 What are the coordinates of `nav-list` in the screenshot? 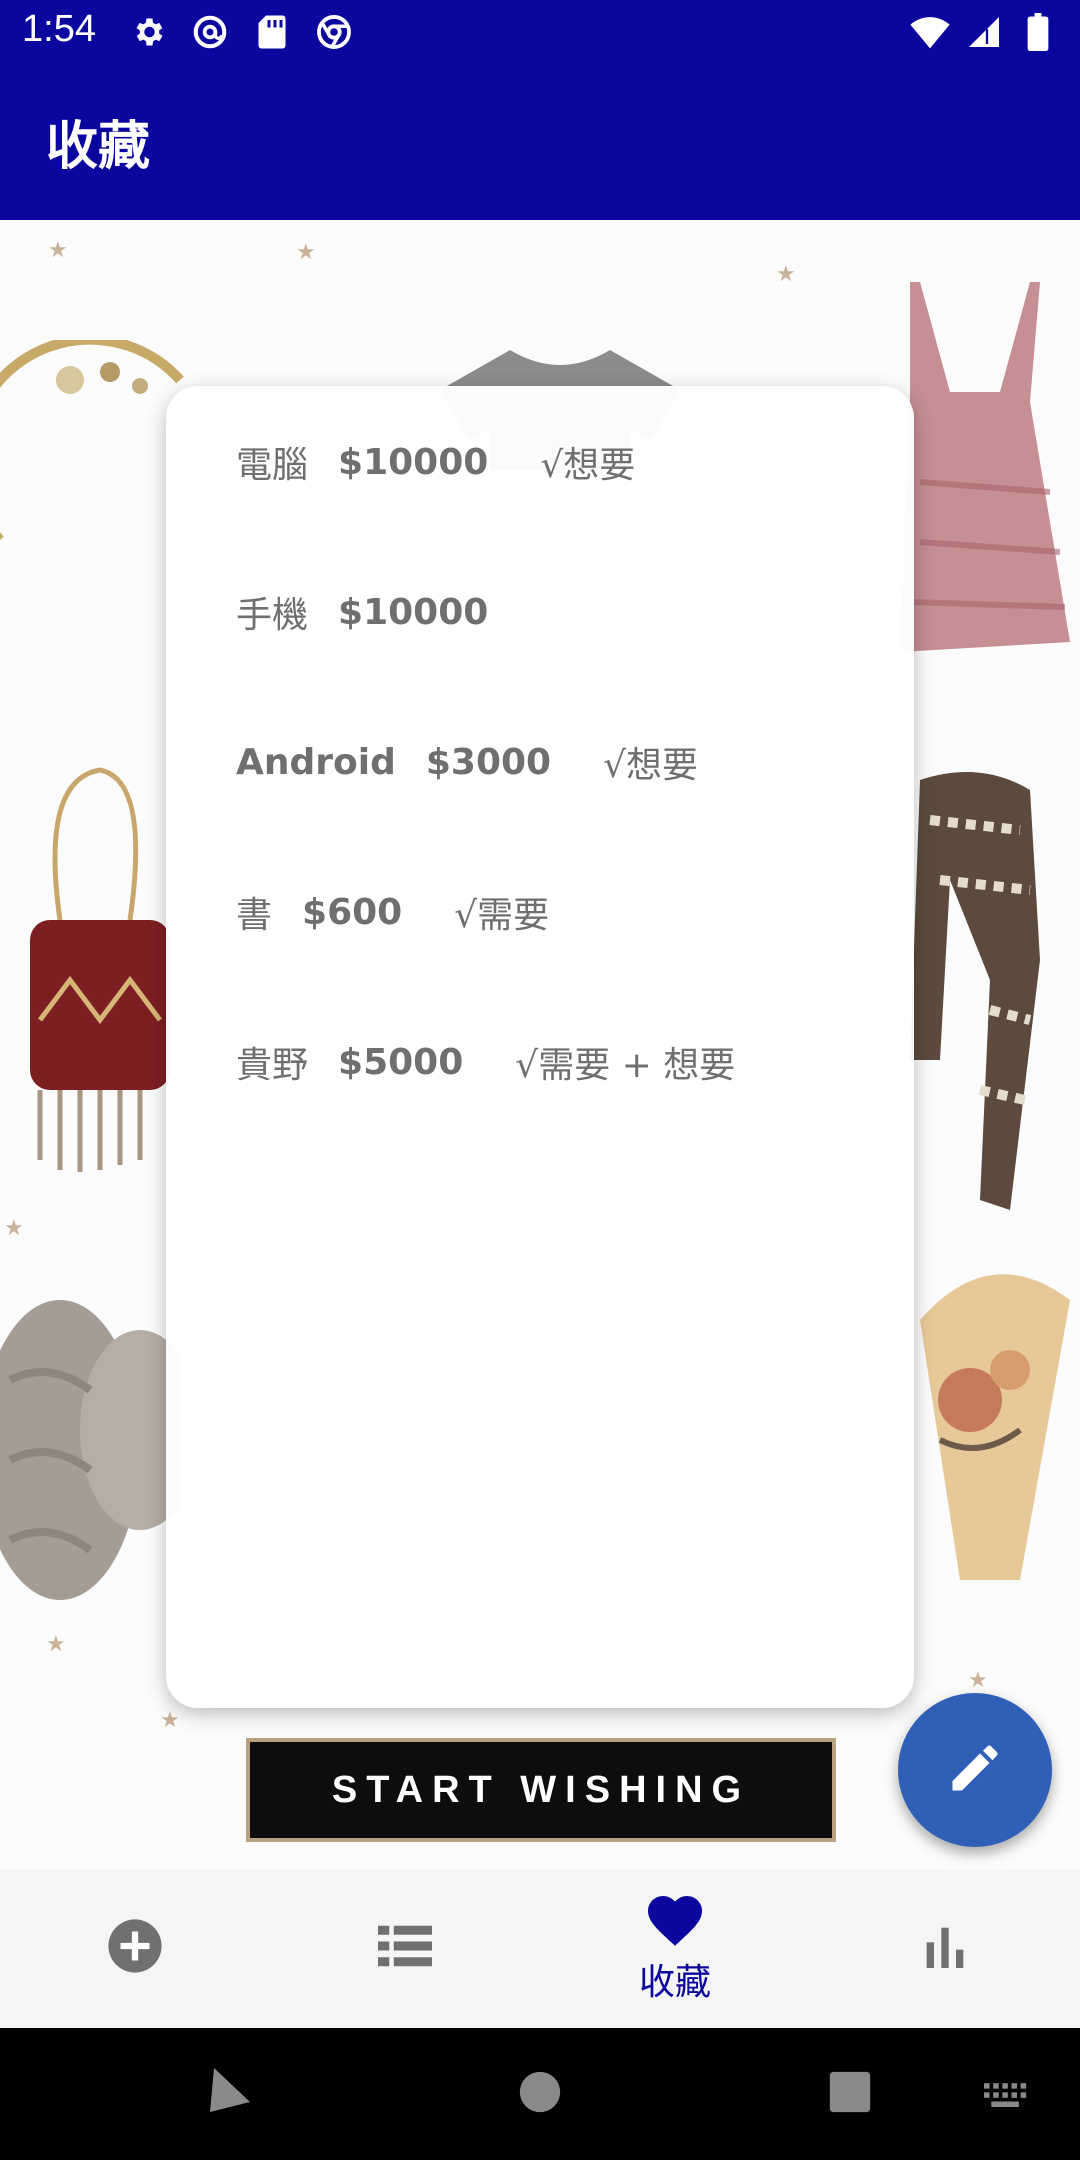 It's located at (405, 1949).